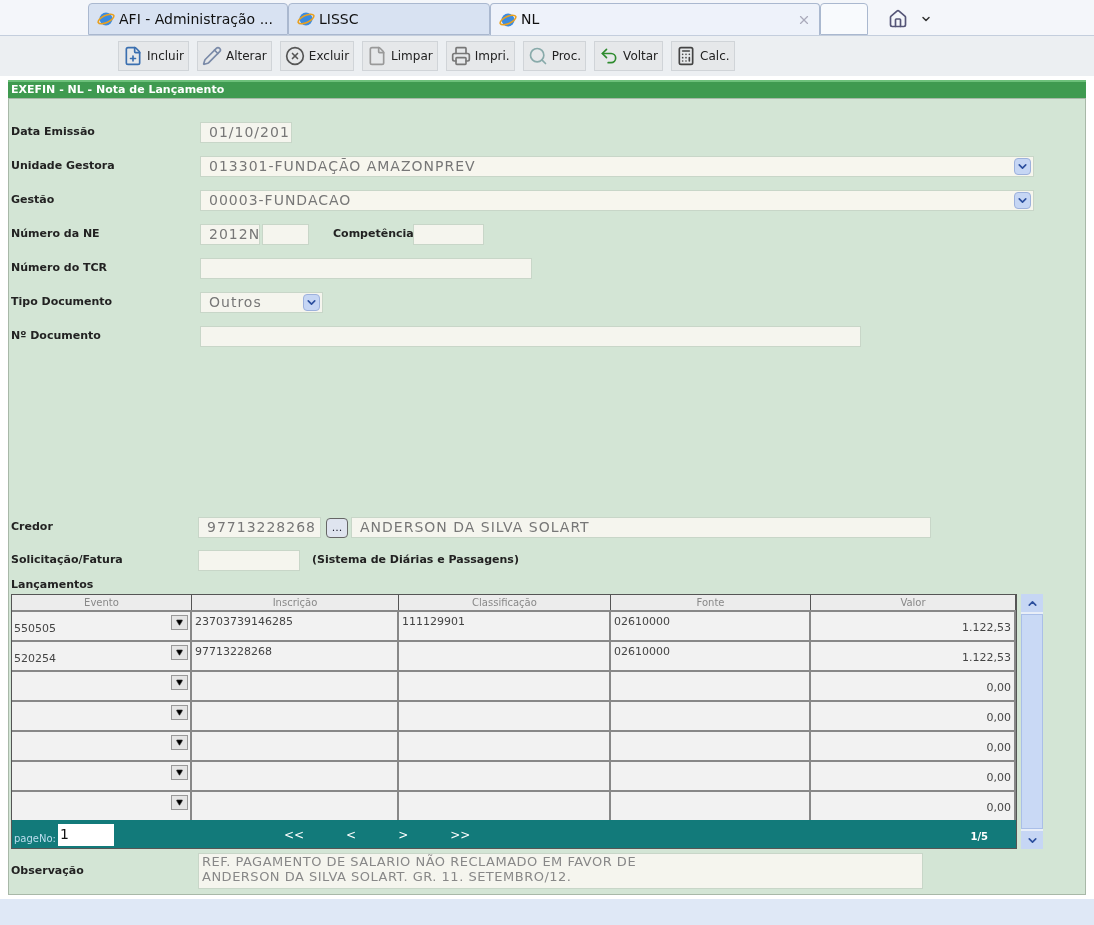  What do you see at coordinates (63, 165) in the screenshot?
I see `field-label: Unidade Gestora` at bounding box center [63, 165].